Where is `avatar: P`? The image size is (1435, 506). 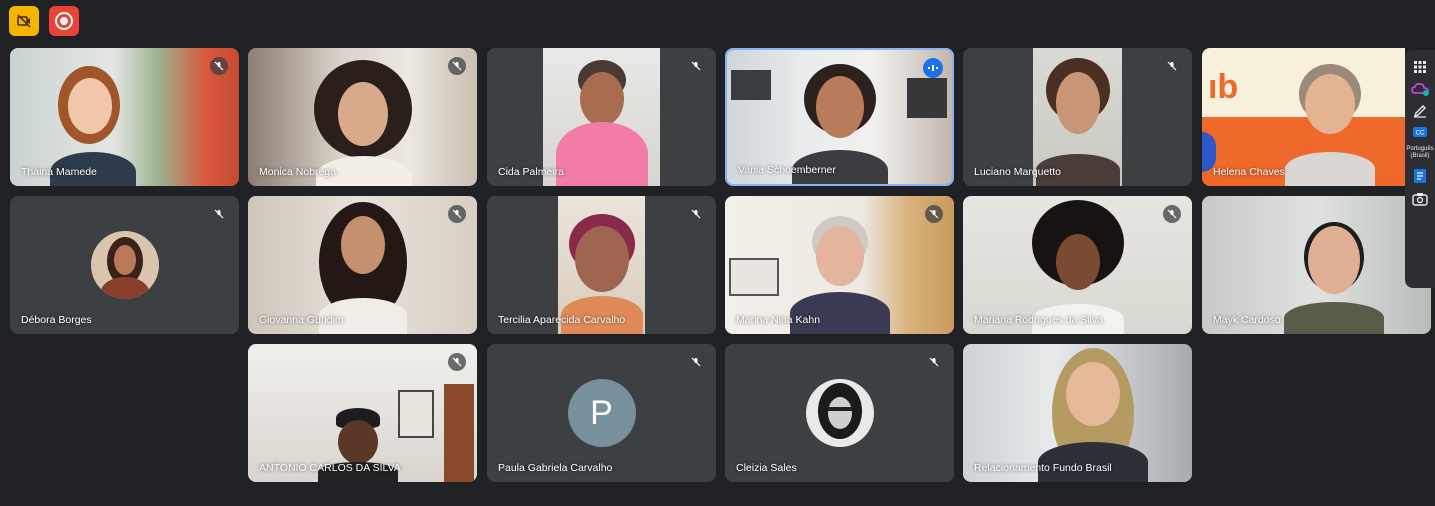
avatar: P is located at coordinates (601, 413).